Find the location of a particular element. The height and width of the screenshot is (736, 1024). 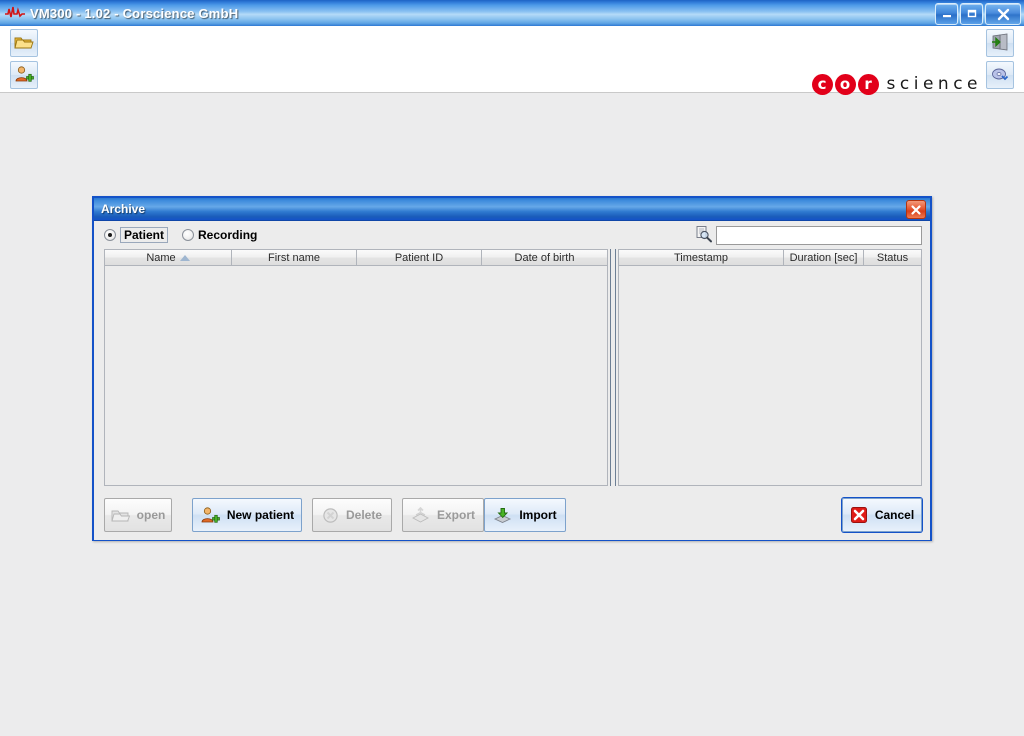

column-header-timestamp: Timestamp is located at coordinates (701, 257).